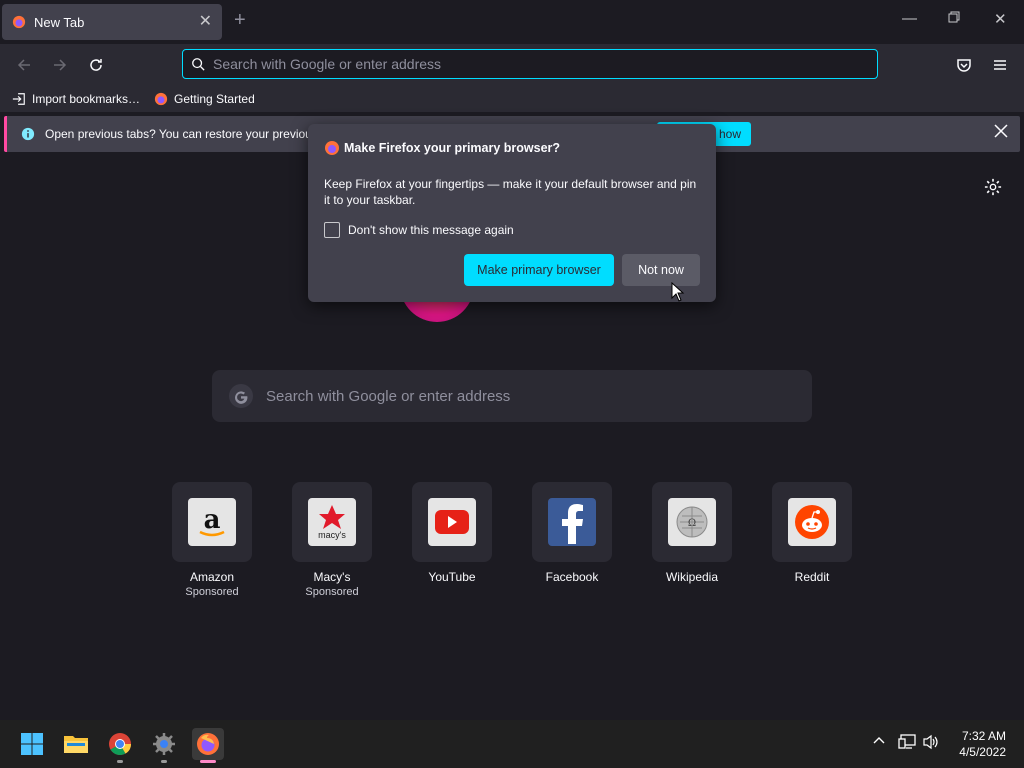 This screenshot has width=1024, height=768. I want to click on show-hidden-icons-chevron-icon, so click(879, 743).